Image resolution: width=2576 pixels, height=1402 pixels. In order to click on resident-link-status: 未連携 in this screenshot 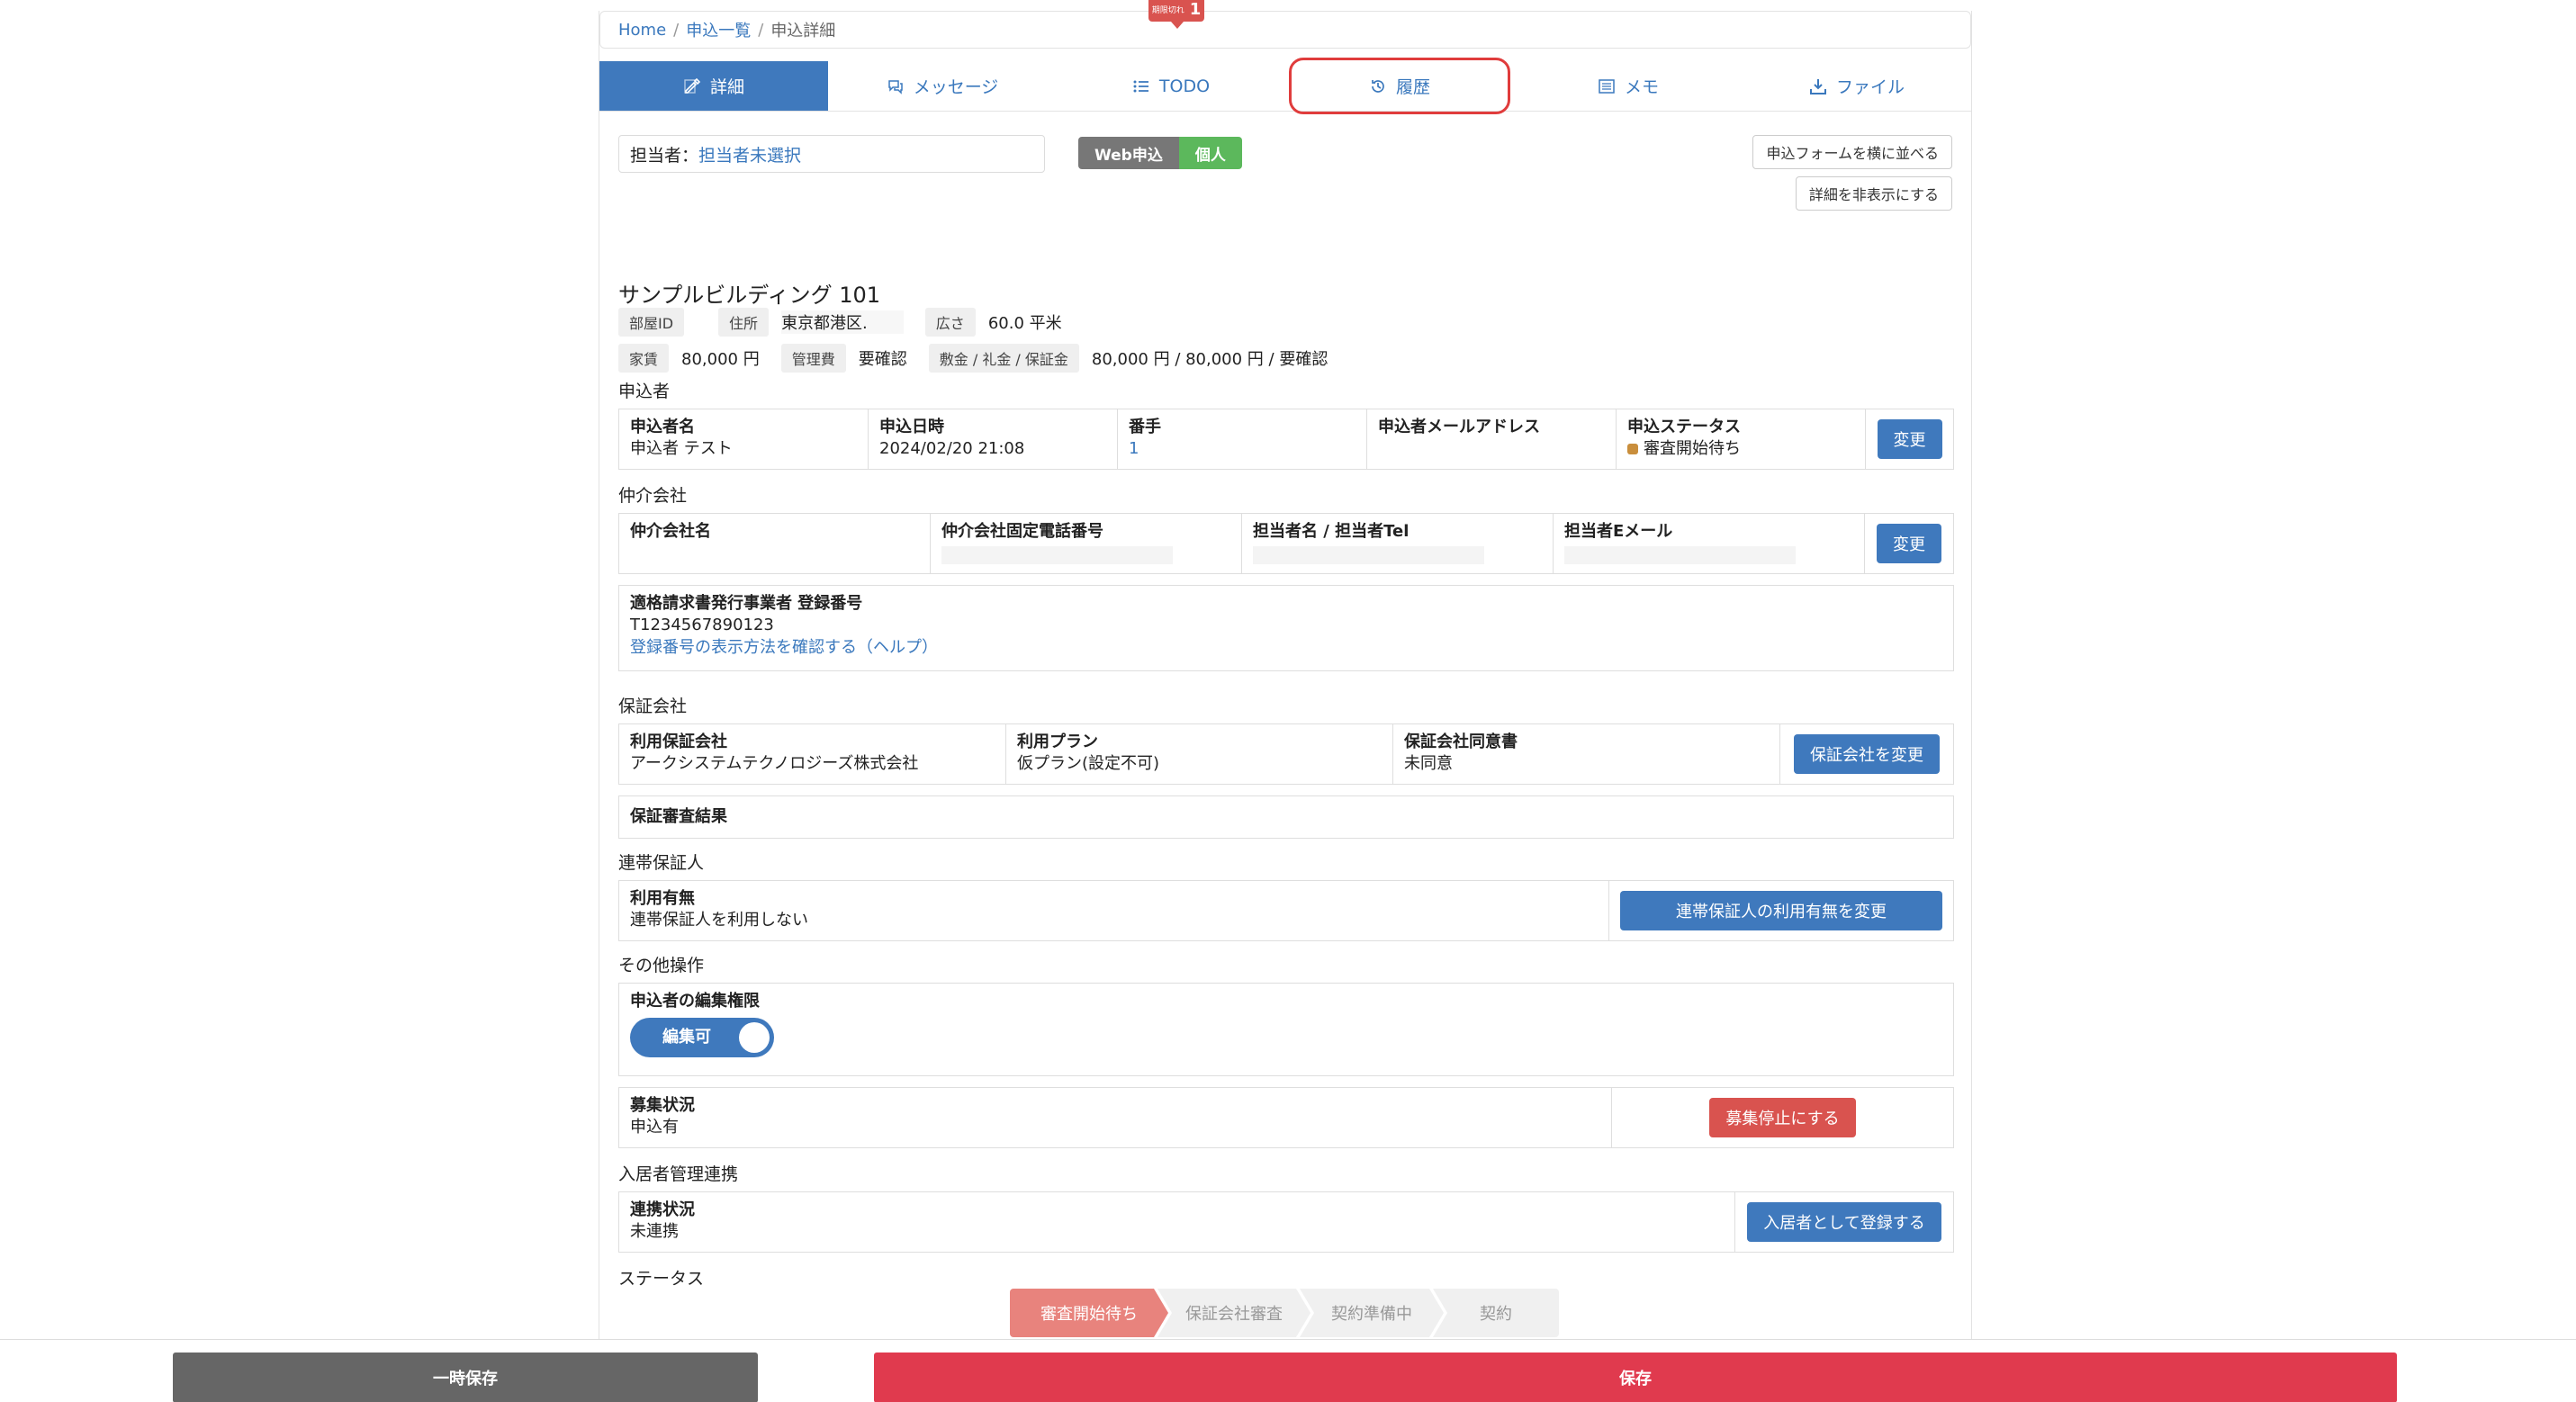, I will do `click(654, 1232)`.